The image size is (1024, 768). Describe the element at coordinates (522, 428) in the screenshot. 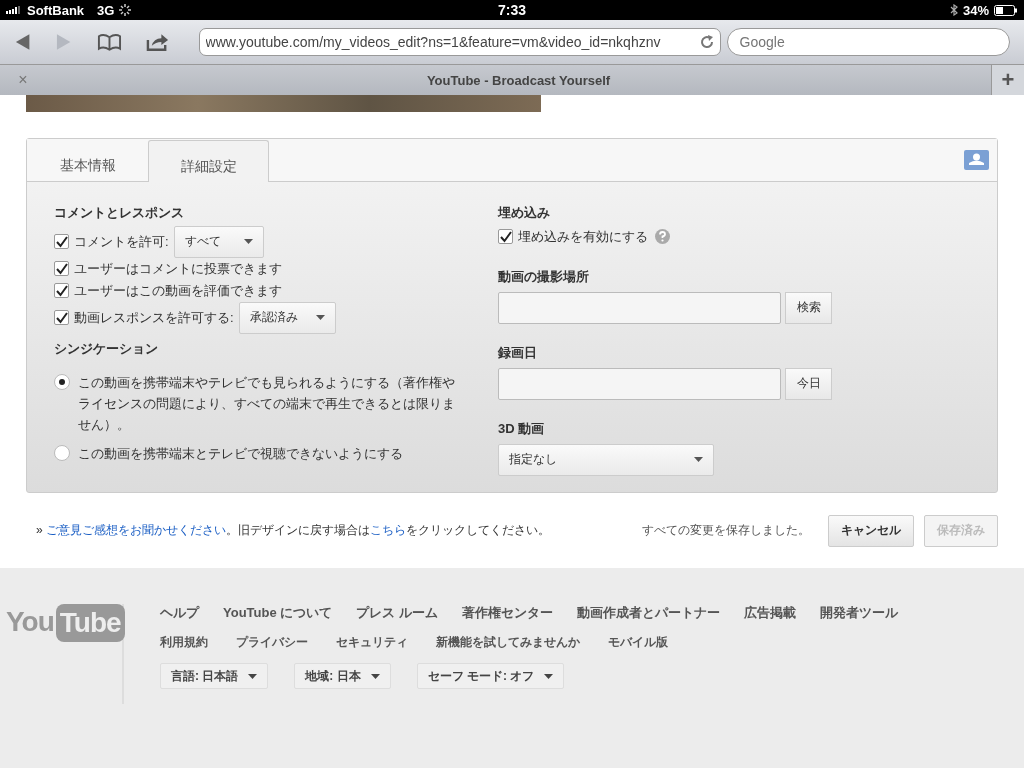

I see `field-label: 3D 動画` at that location.